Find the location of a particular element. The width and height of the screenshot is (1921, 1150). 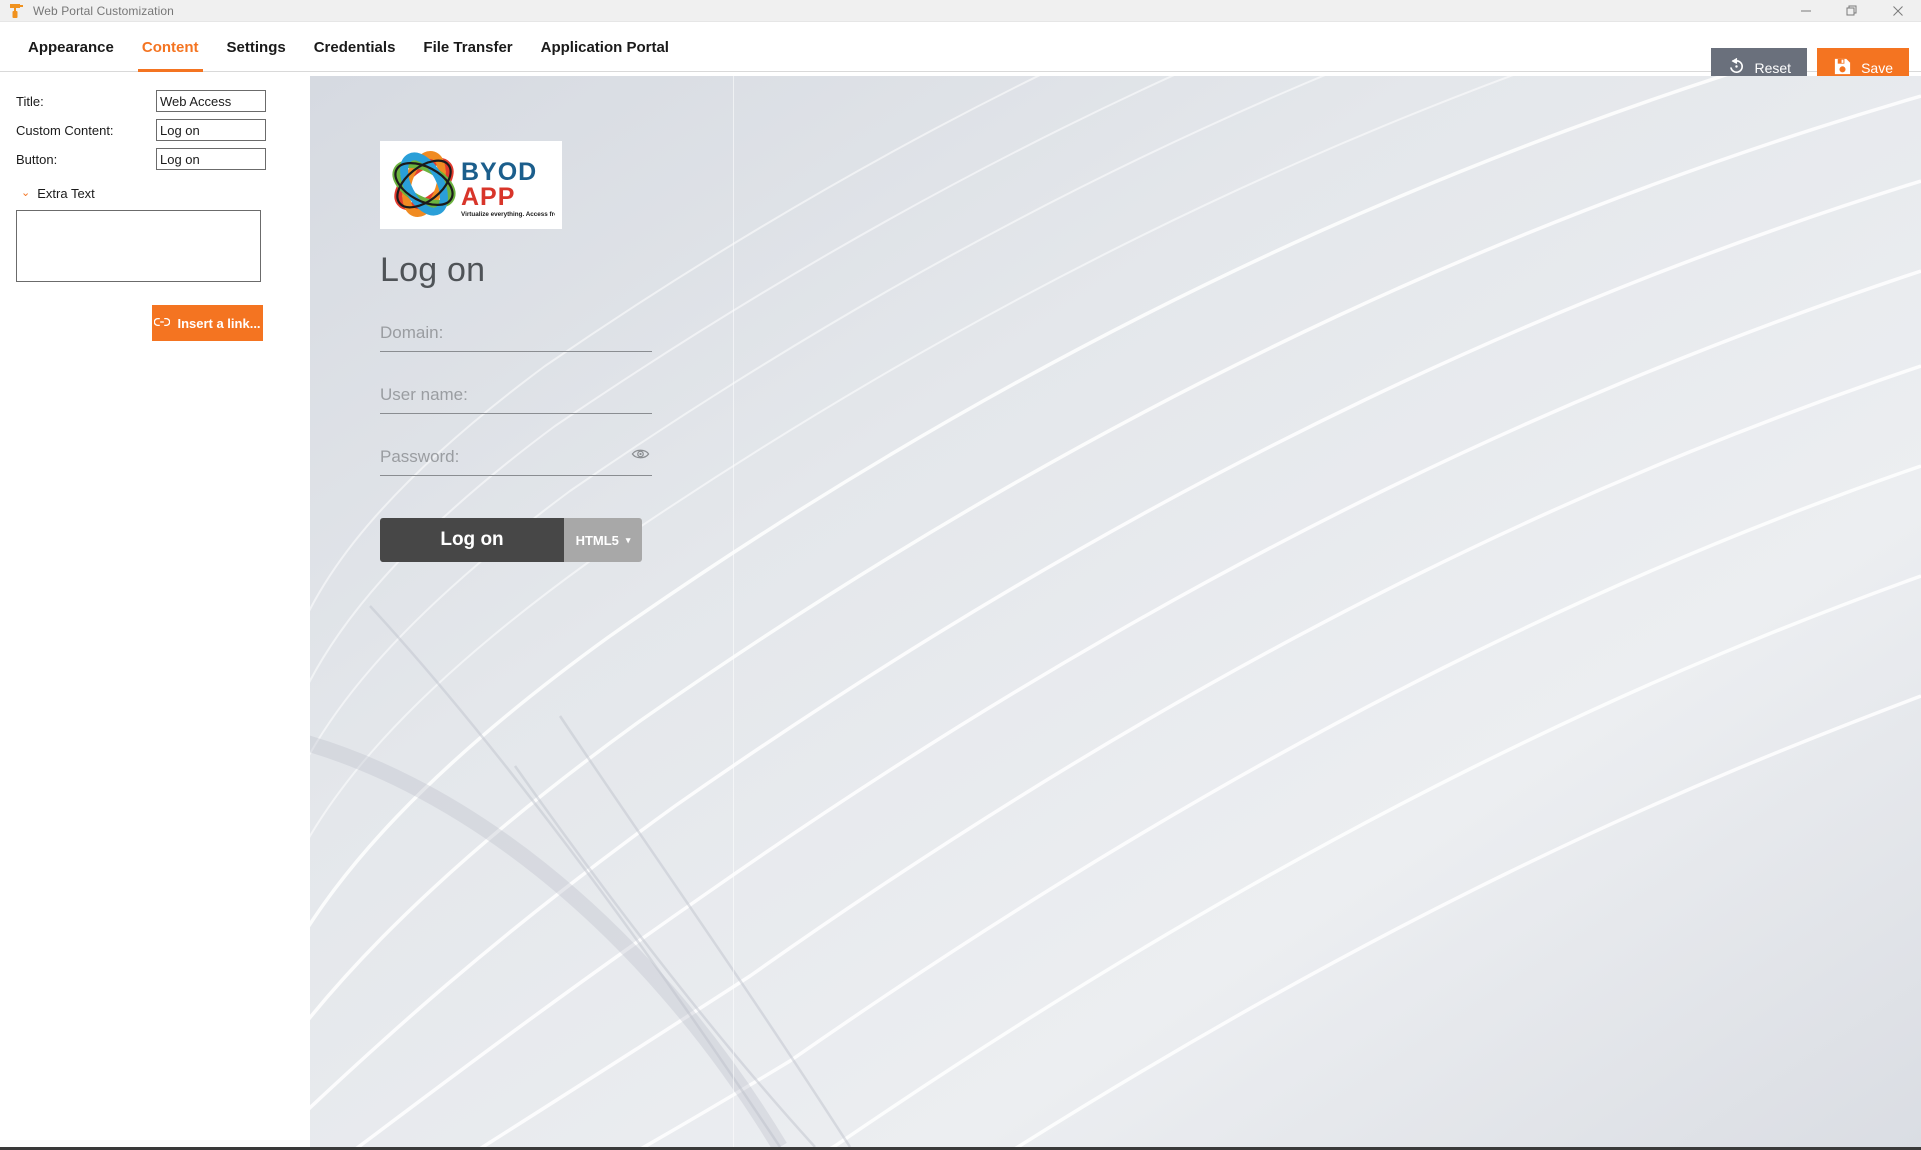

logon-submit-button: Log on is located at coordinates (472, 540).